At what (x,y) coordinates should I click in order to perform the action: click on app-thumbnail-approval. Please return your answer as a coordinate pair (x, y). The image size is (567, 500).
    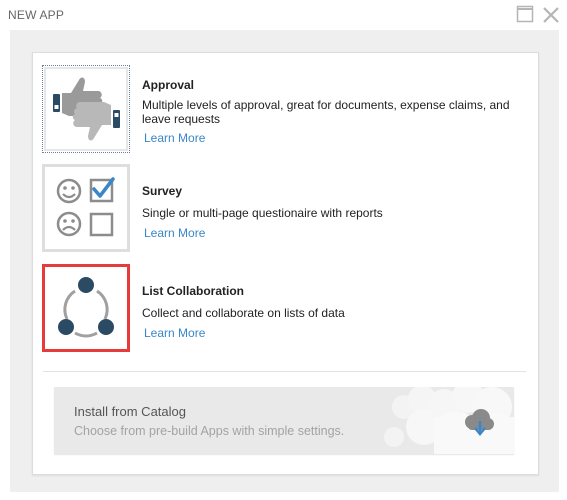
    Looking at the image, I should click on (86, 109).